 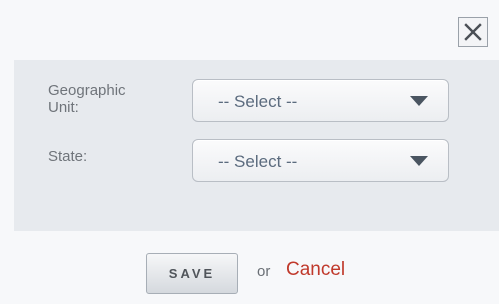 I want to click on or-text: or, so click(x=264, y=271).